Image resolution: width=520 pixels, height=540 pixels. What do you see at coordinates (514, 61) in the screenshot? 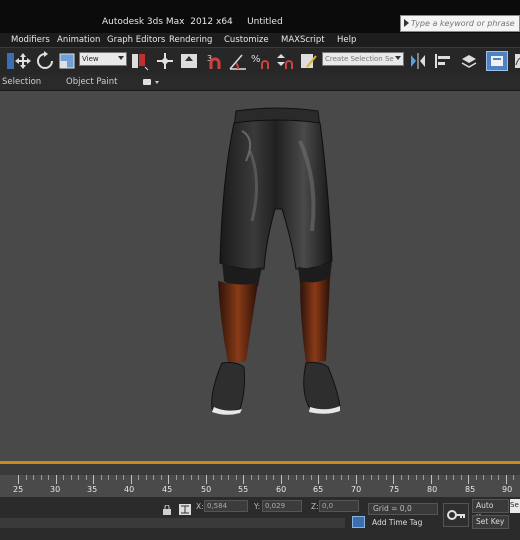
I see `curve-editor-icon` at bounding box center [514, 61].